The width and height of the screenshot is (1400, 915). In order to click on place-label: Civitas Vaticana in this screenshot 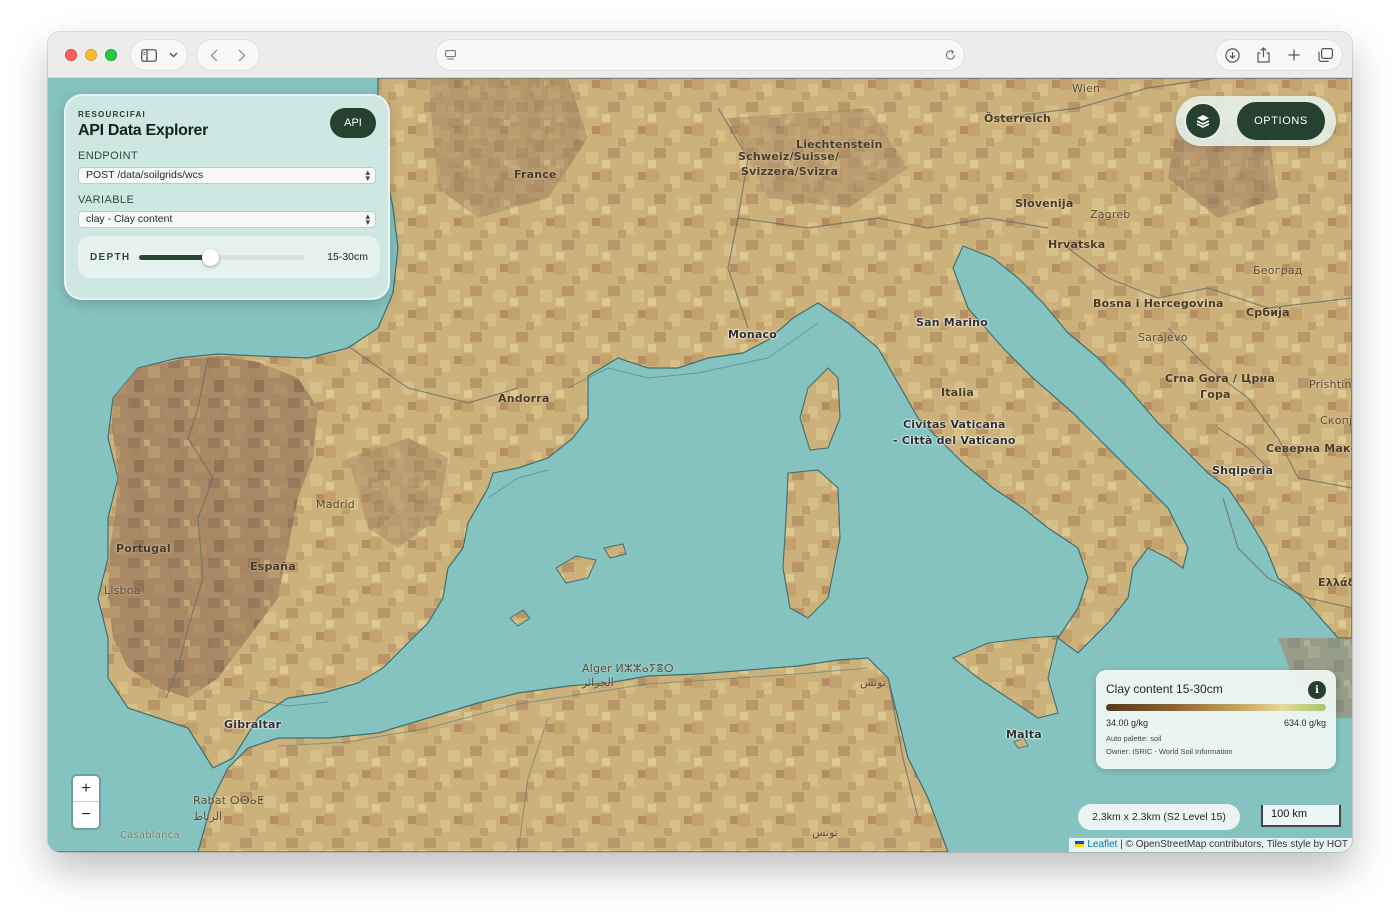, I will do `click(954, 424)`.